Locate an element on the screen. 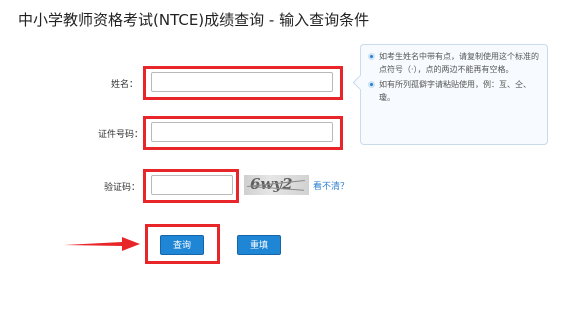 The image size is (575, 315). tip-text: 如有所列孤僻字请粘贴使用，例：亙、仝、瓊。 is located at coordinates (455, 91).